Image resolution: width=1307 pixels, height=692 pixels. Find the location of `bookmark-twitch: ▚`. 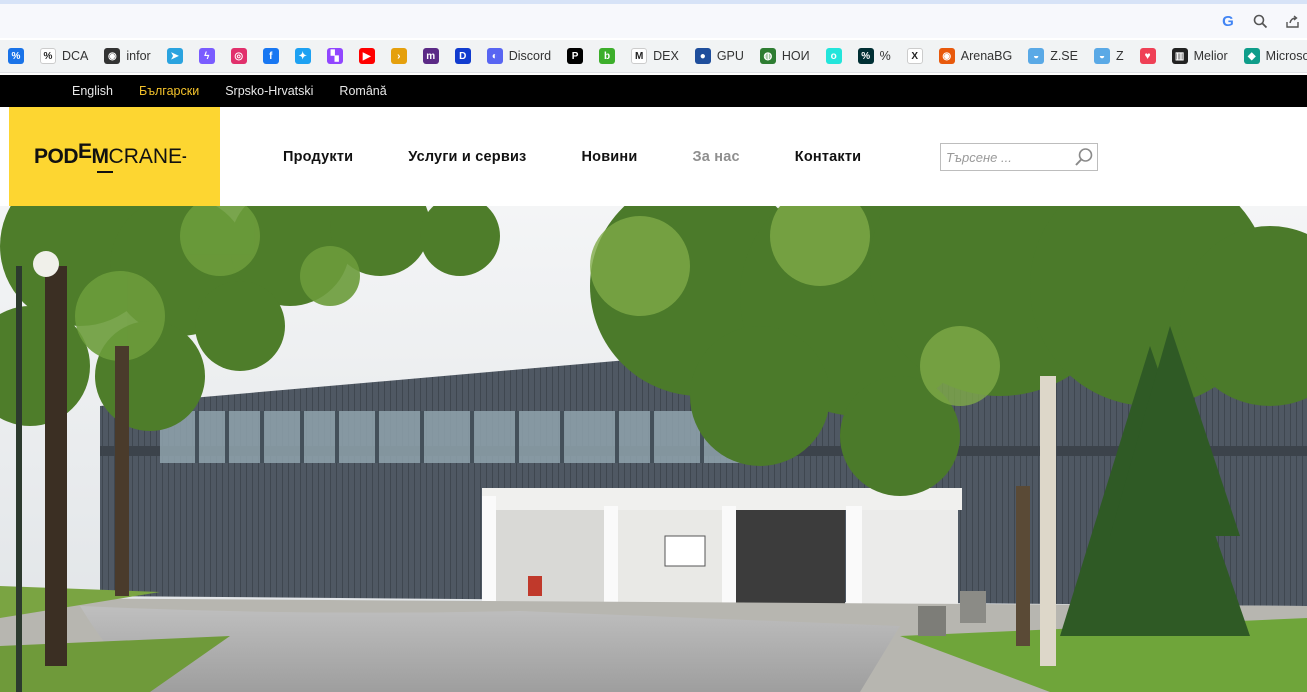

bookmark-twitch: ▚ is located at coordinates (335, 56).